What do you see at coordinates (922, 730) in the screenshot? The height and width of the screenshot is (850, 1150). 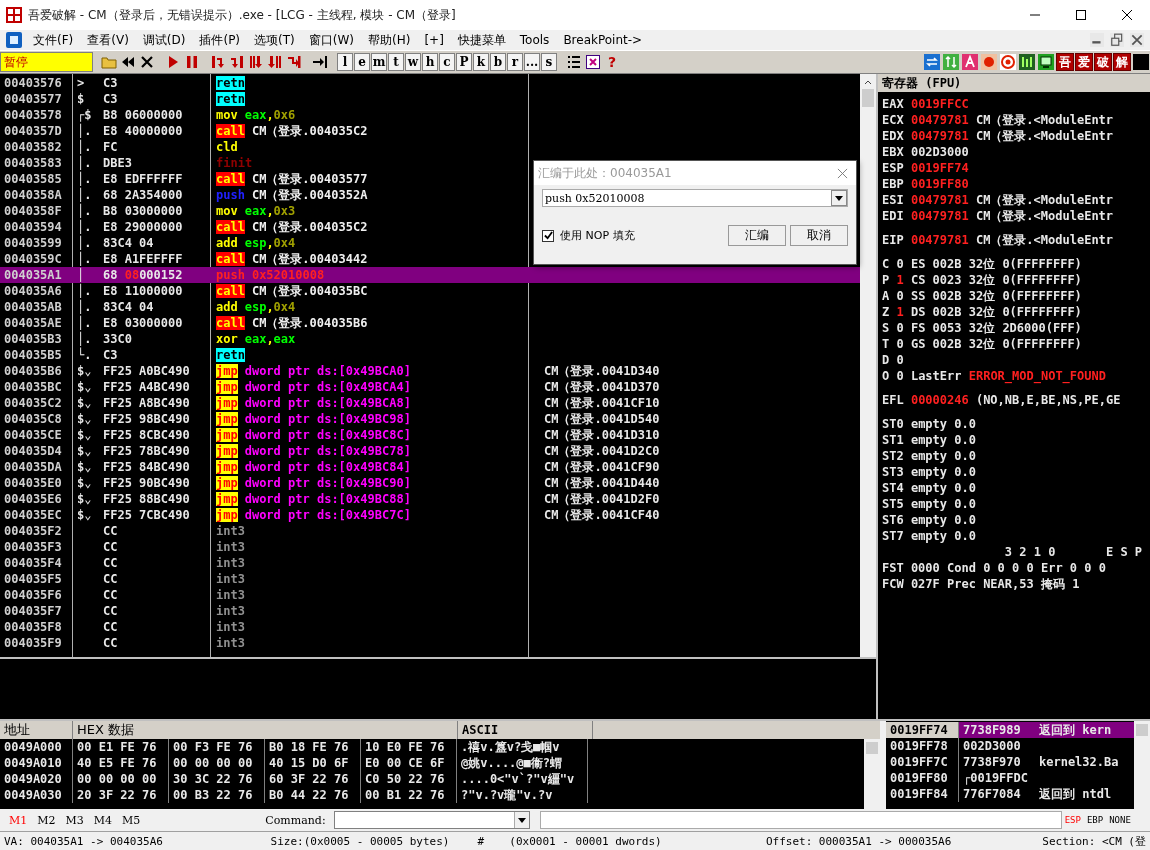 I see `address-cell: 0019FF74` at bounding box center [922, 730].